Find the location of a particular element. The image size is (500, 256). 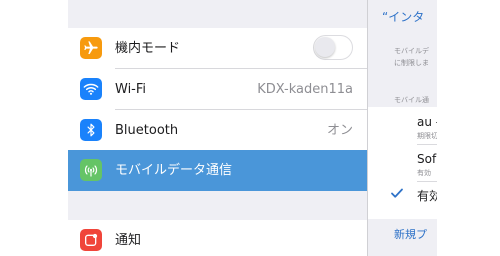

wifi-label: Wi-Fi is located at coordinates (131, 89).